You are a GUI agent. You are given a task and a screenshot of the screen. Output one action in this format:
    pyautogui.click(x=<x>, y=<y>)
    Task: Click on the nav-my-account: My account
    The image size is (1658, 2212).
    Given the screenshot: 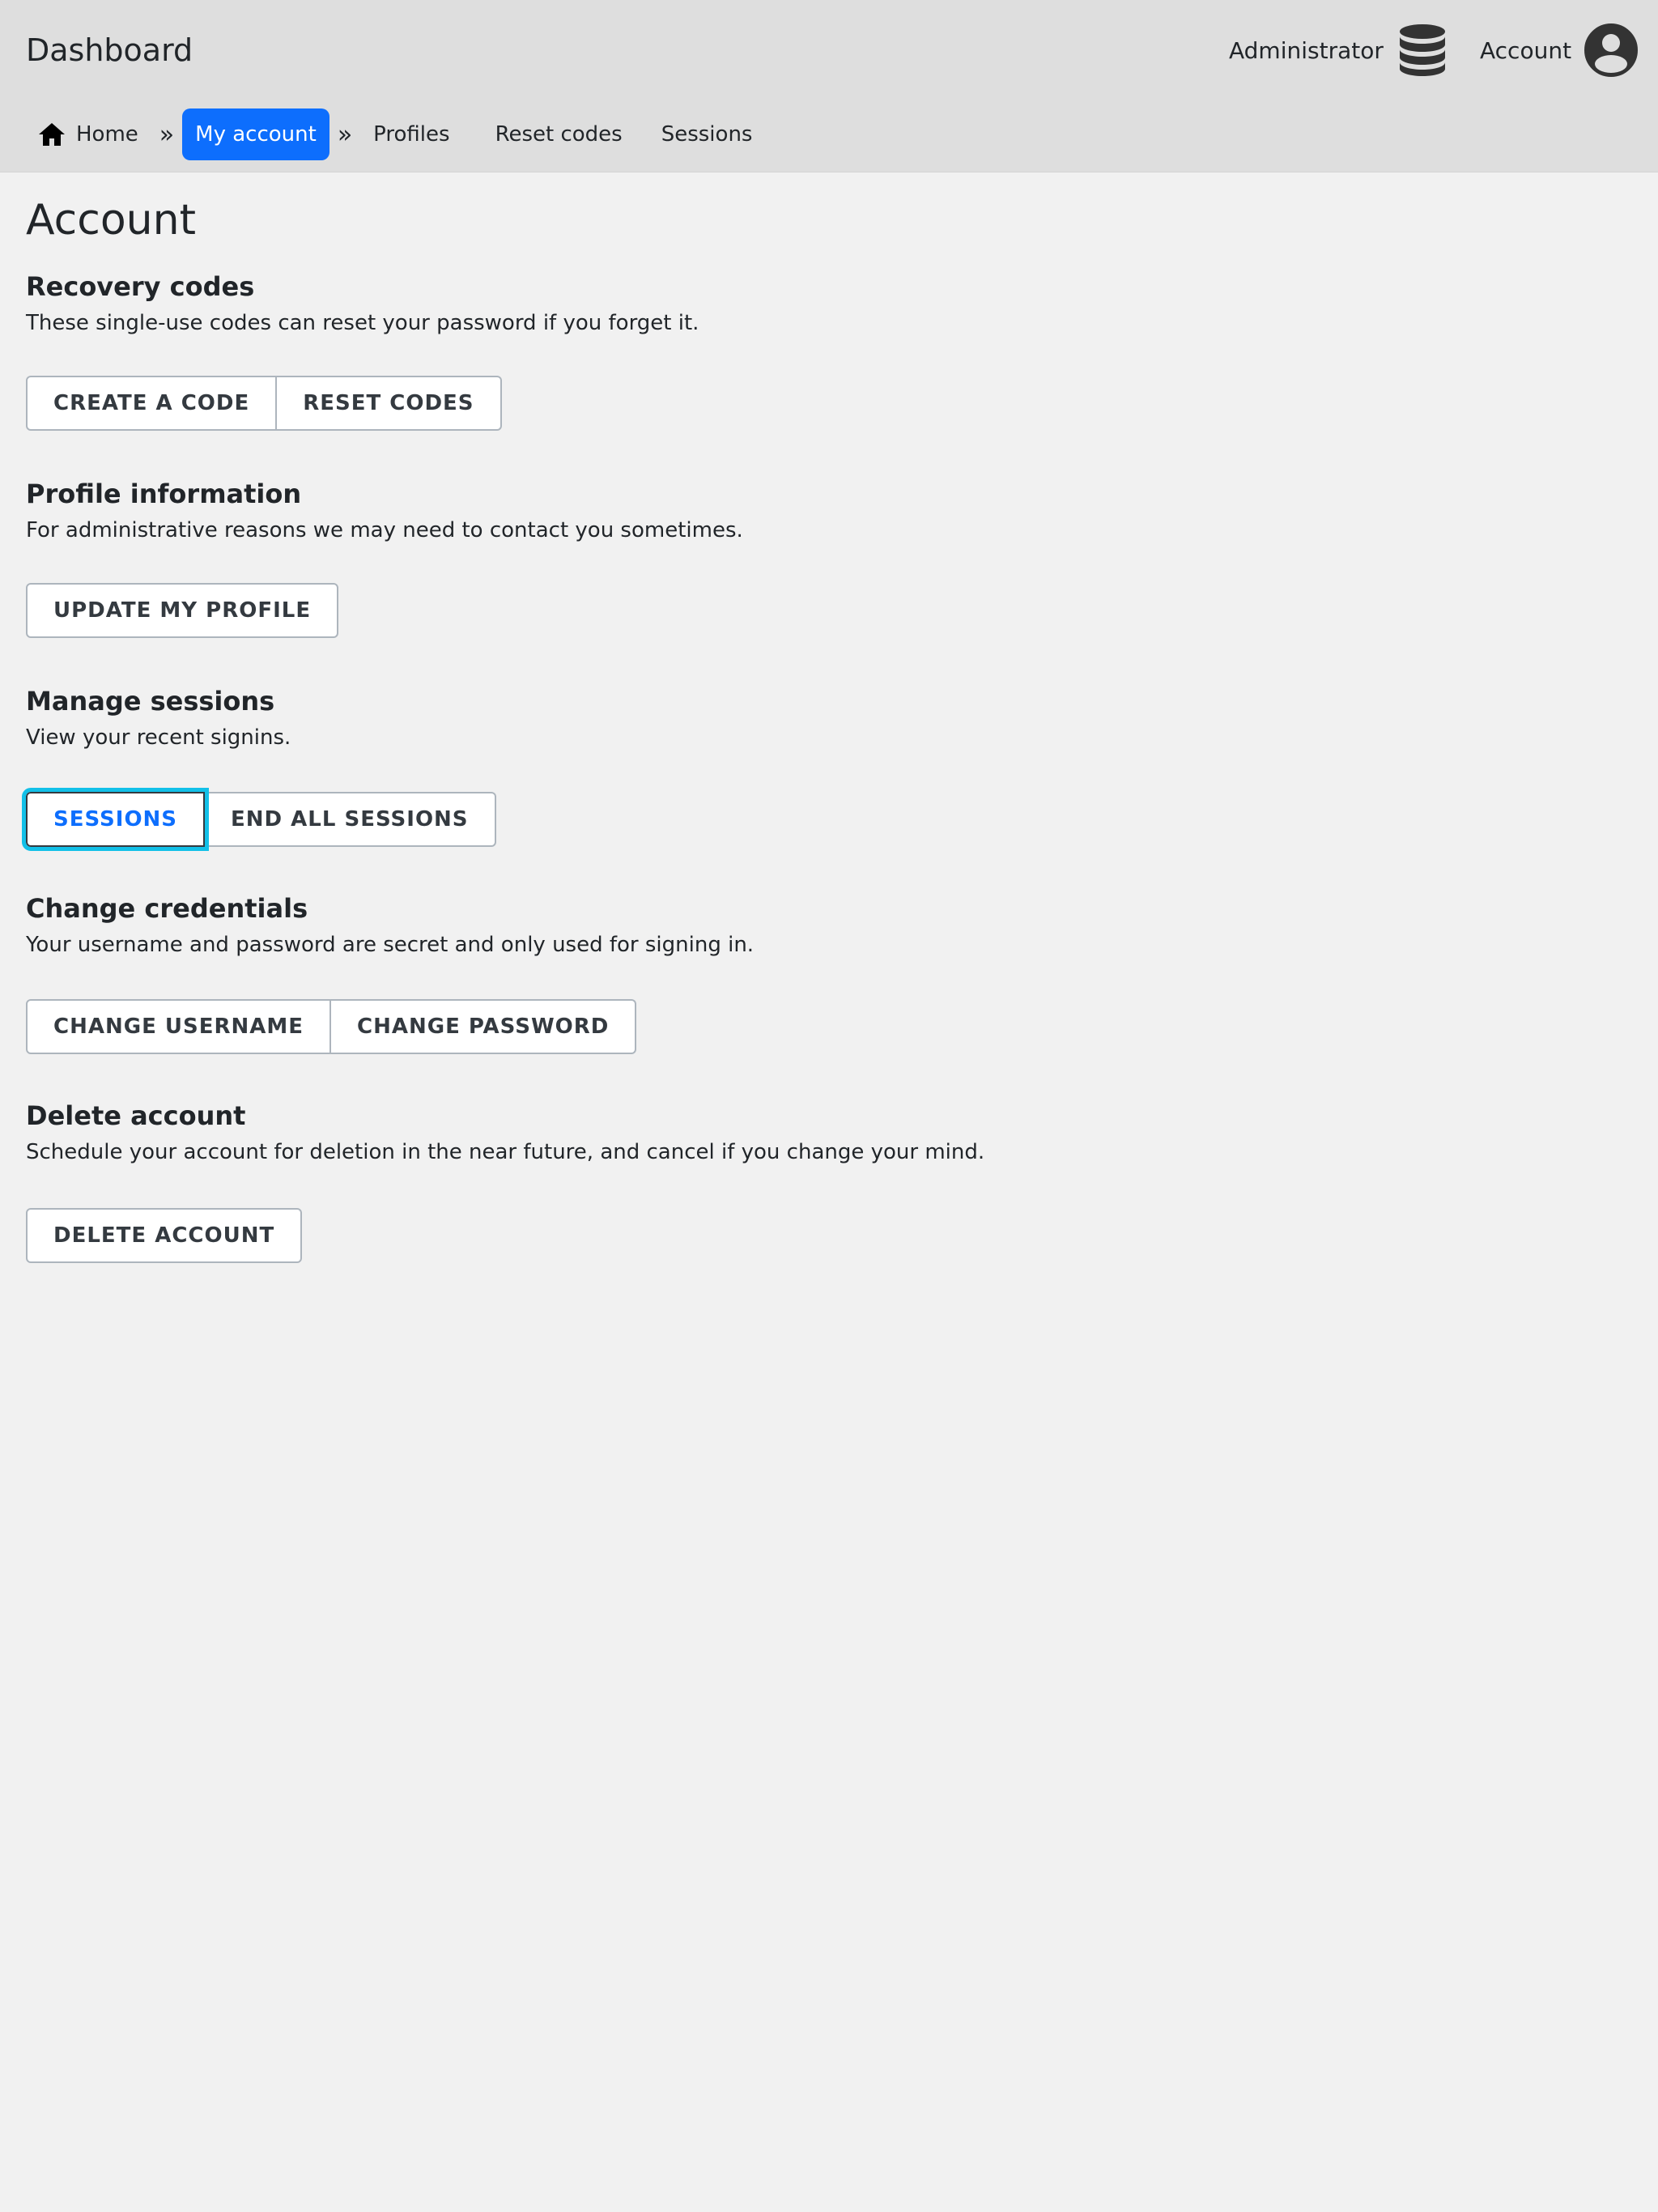 What is the action you would take?
    pyautogui.click(x=255, y=134)
    